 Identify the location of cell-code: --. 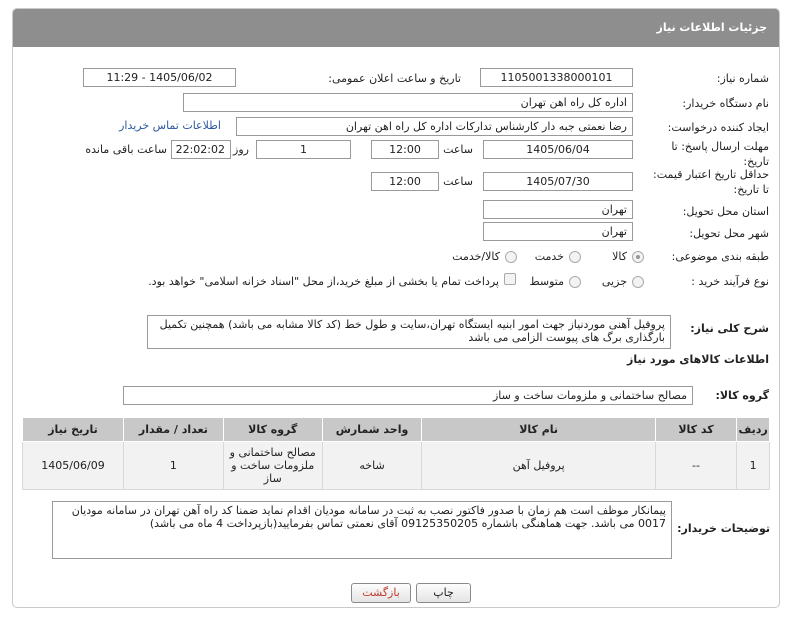
(696, 465).